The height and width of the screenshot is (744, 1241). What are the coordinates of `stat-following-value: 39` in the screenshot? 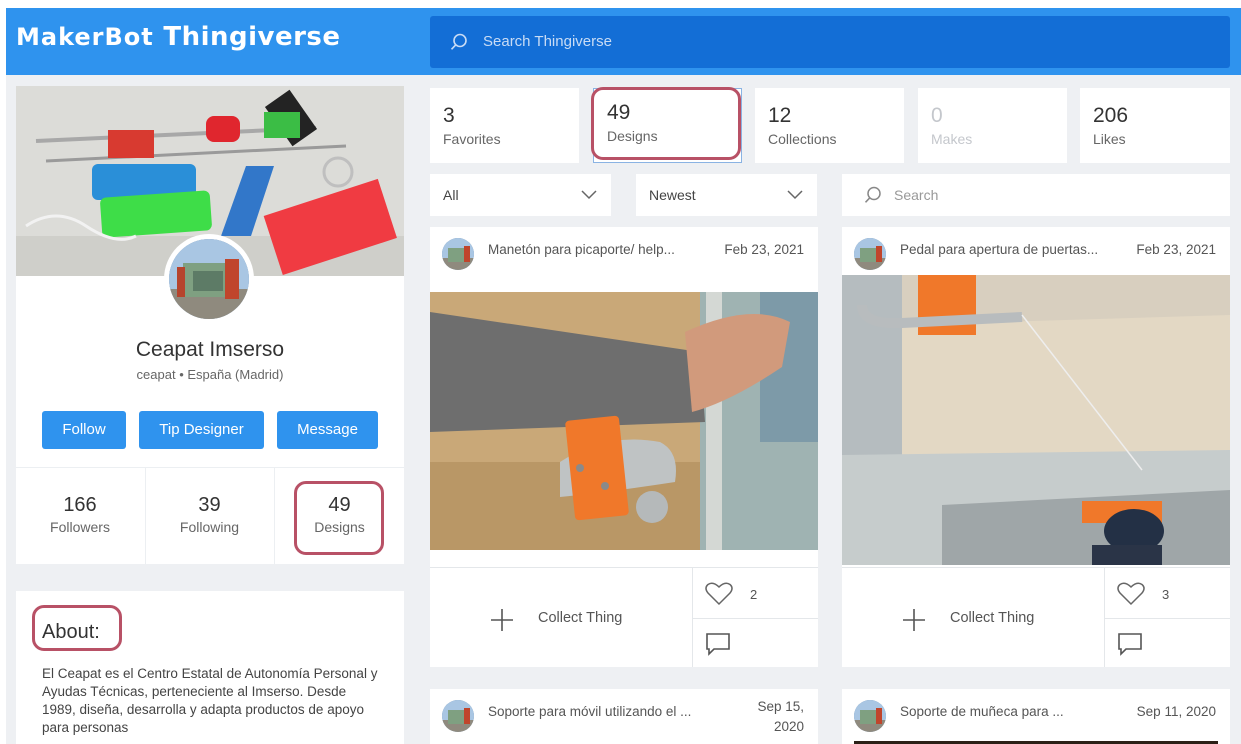 It's located at (209, 505).